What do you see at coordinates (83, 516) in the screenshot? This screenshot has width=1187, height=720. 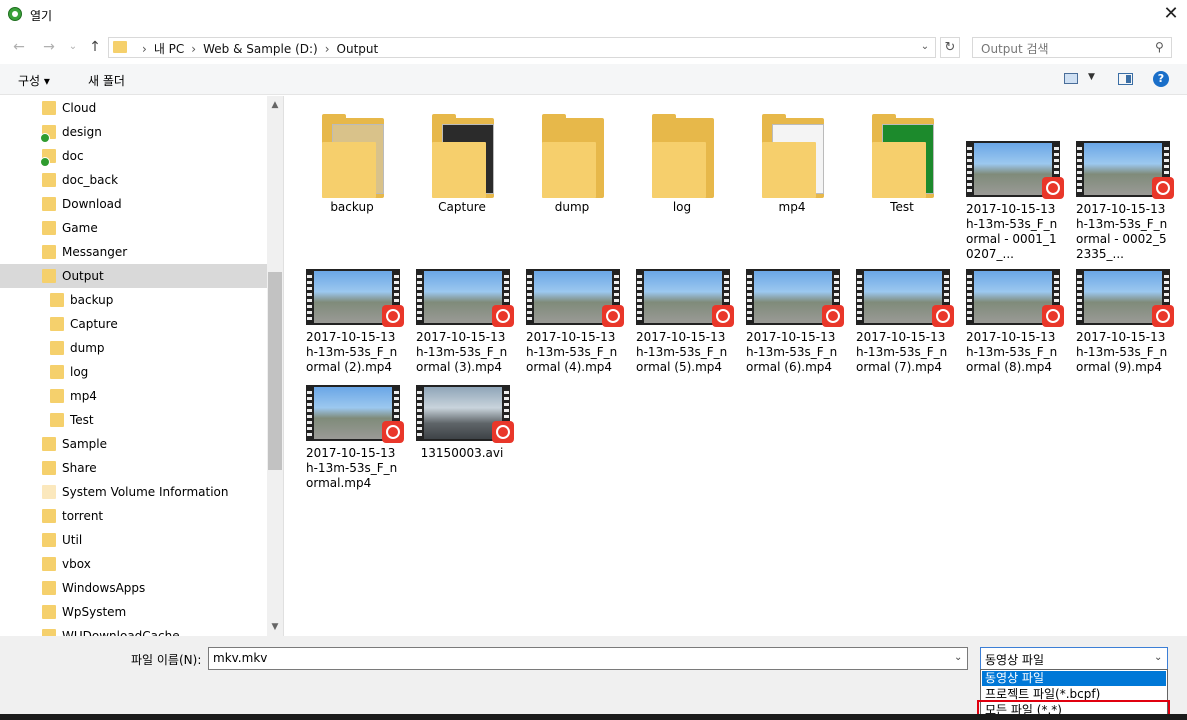 I see `tree-item-label: torrent` at bounding box center [83, 516].